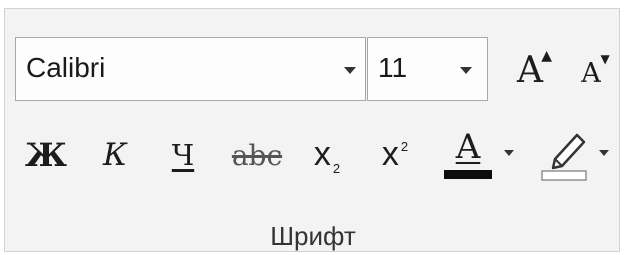 The width and height of the screenshot is (626, 255). I want to click on superscript-button: x2, so click(395, 154).